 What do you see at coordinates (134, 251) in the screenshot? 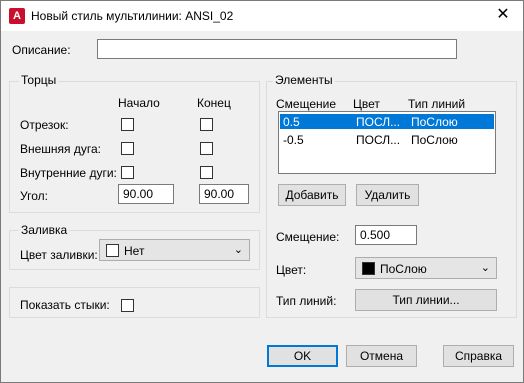
I see `fill-color-value: Нет` at bounding box center [134, 251].